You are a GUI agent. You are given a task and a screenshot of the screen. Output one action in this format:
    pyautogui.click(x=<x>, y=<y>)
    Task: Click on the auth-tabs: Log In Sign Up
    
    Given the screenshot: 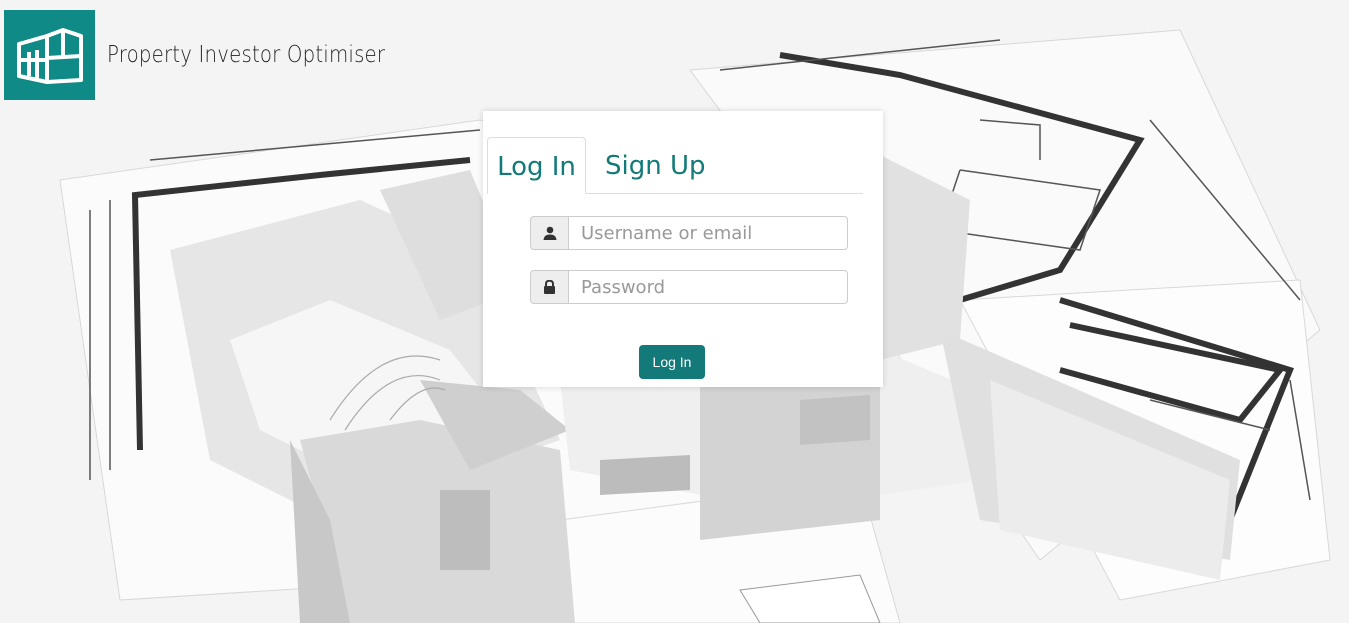 What is the action you would take?
    pyautogui.click(x=675, y=165)
    